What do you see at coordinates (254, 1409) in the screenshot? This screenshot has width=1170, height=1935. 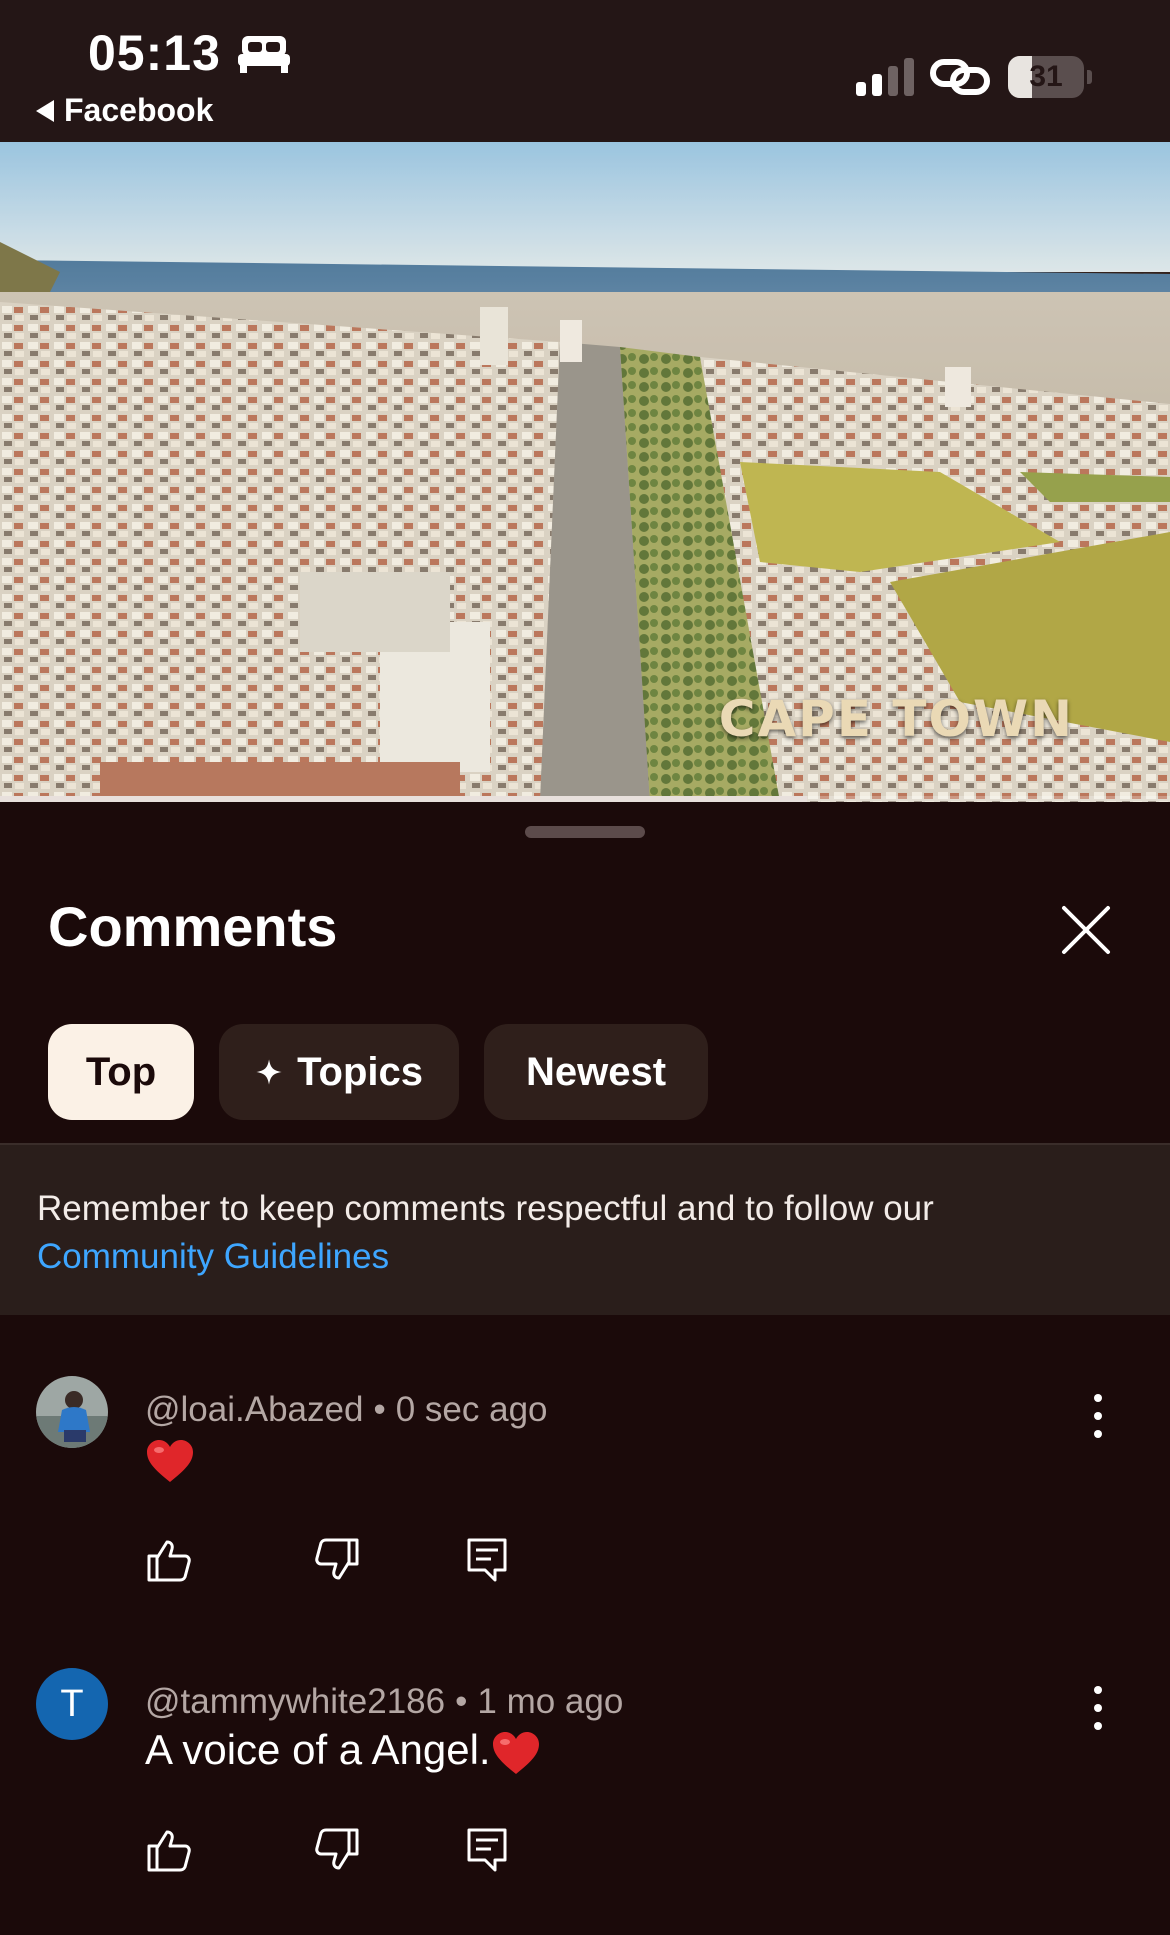 I see `comment-author: @loai.Abazed` at bounding box center [254, 1409].